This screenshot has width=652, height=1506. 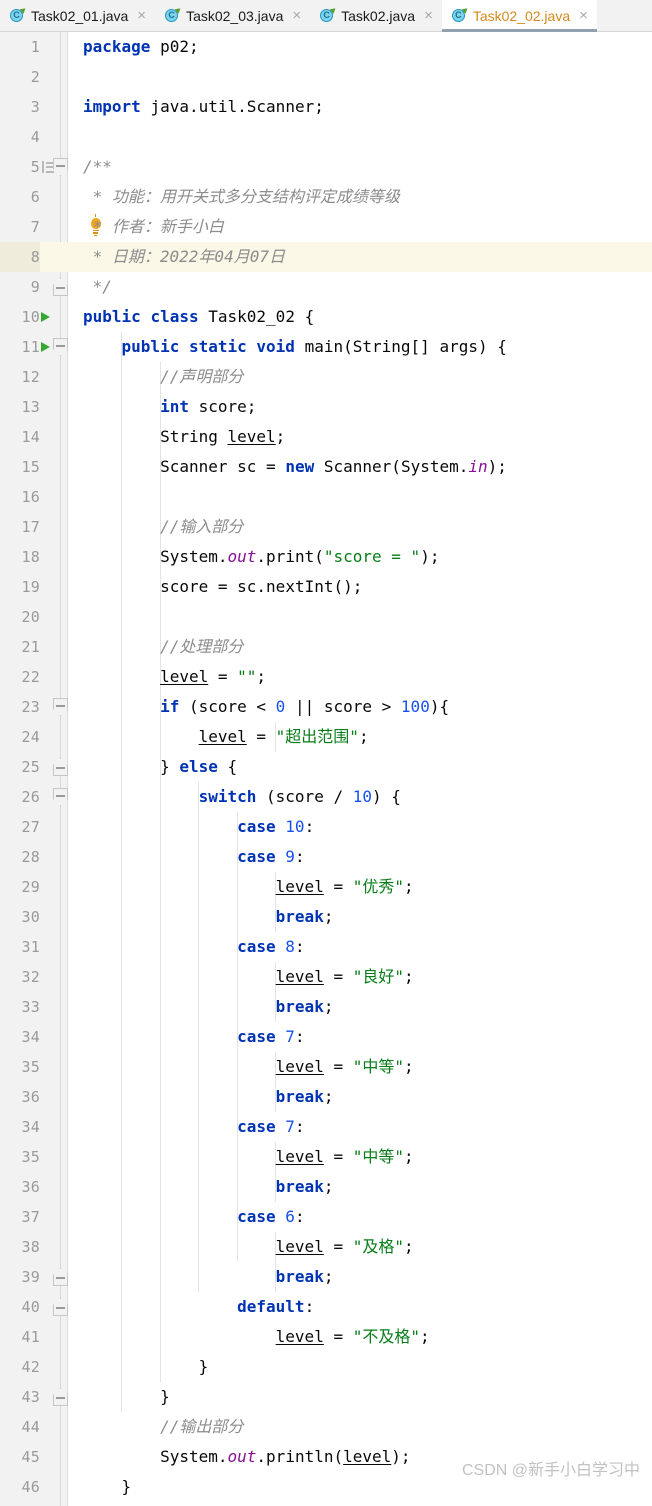 What do you see at coordinates (45, 347) in the screenshot?
I see `run-method-icon` at bounding box center [45, 347].